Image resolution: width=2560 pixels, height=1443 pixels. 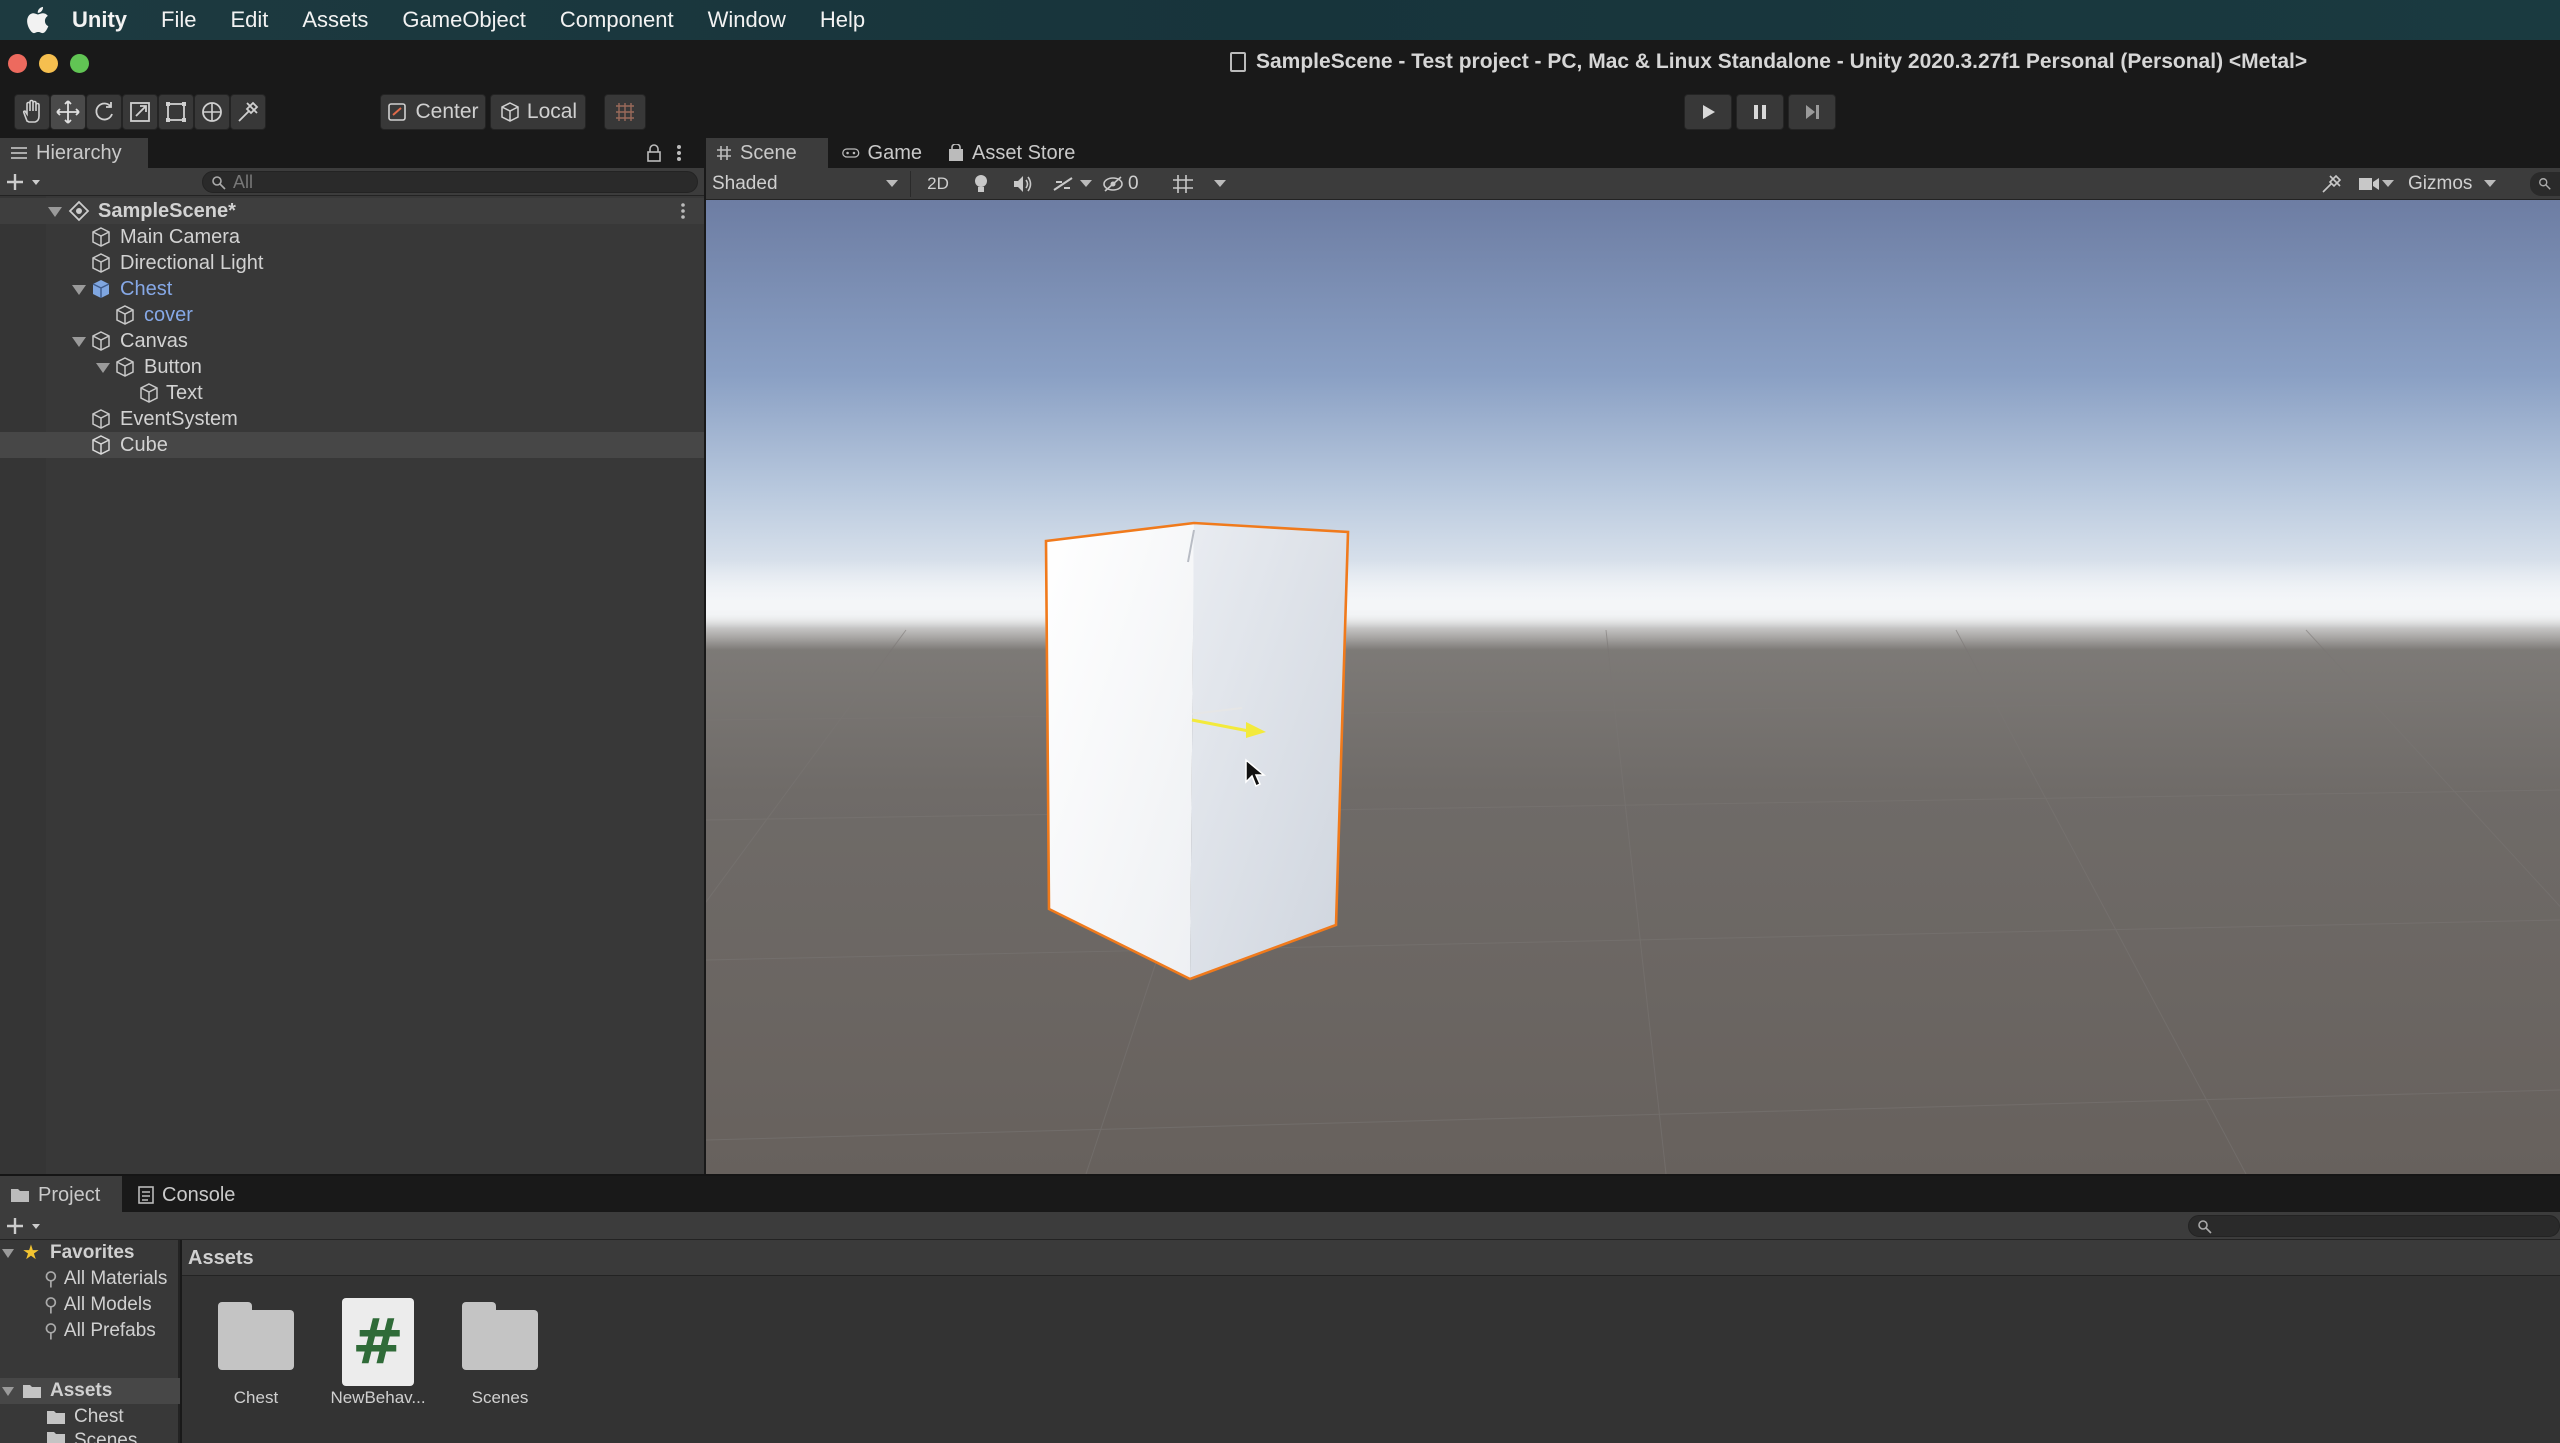 I want to click on tab-game: Game, so click(x=882, y=153).